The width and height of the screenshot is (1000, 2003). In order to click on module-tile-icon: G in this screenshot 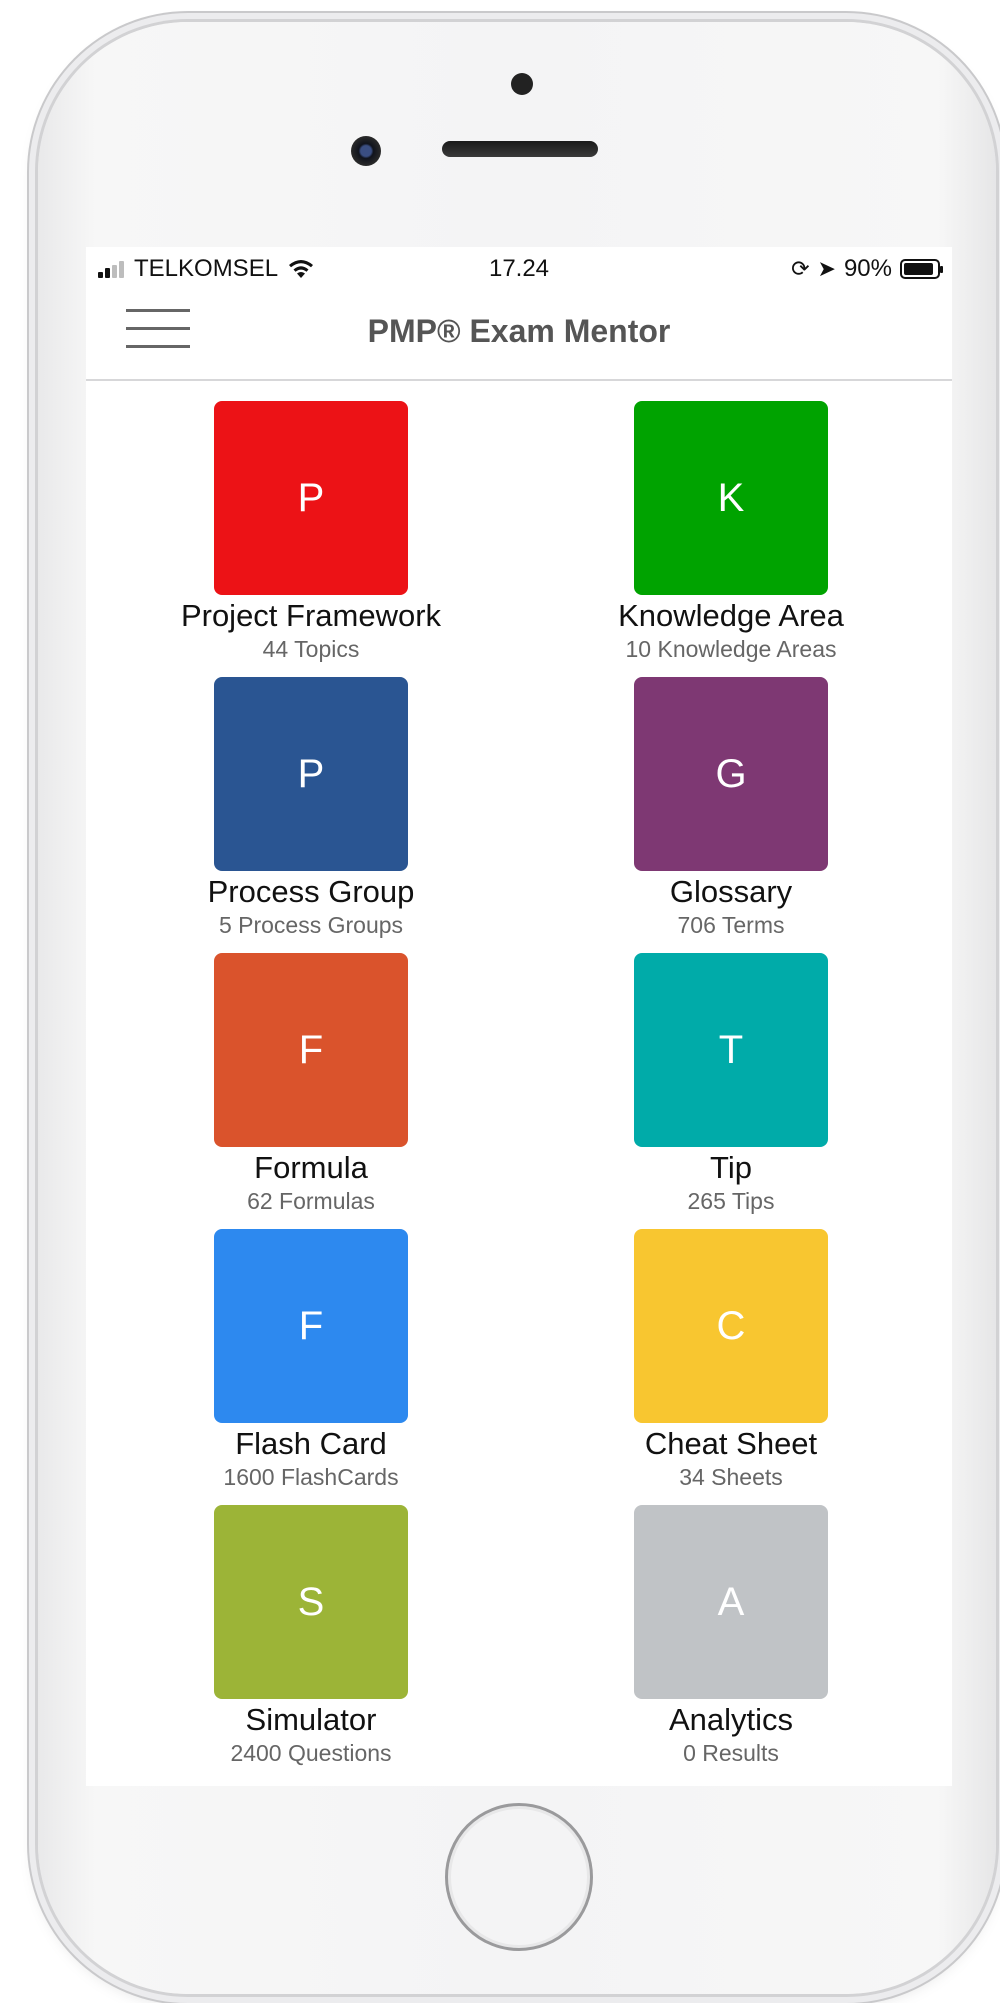, I will do `click(731, 774)`.